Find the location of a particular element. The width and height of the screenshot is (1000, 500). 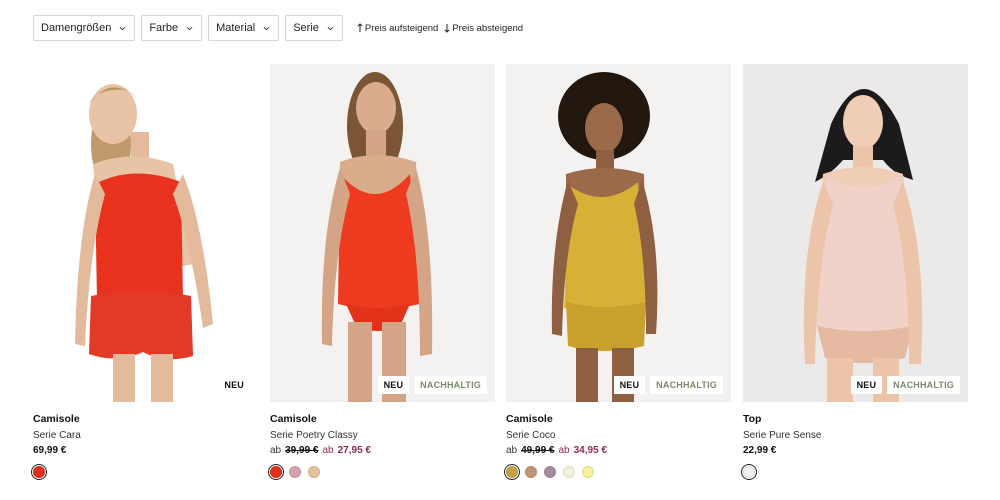

color-swatch-mauve is located at coordinates (550, 472).